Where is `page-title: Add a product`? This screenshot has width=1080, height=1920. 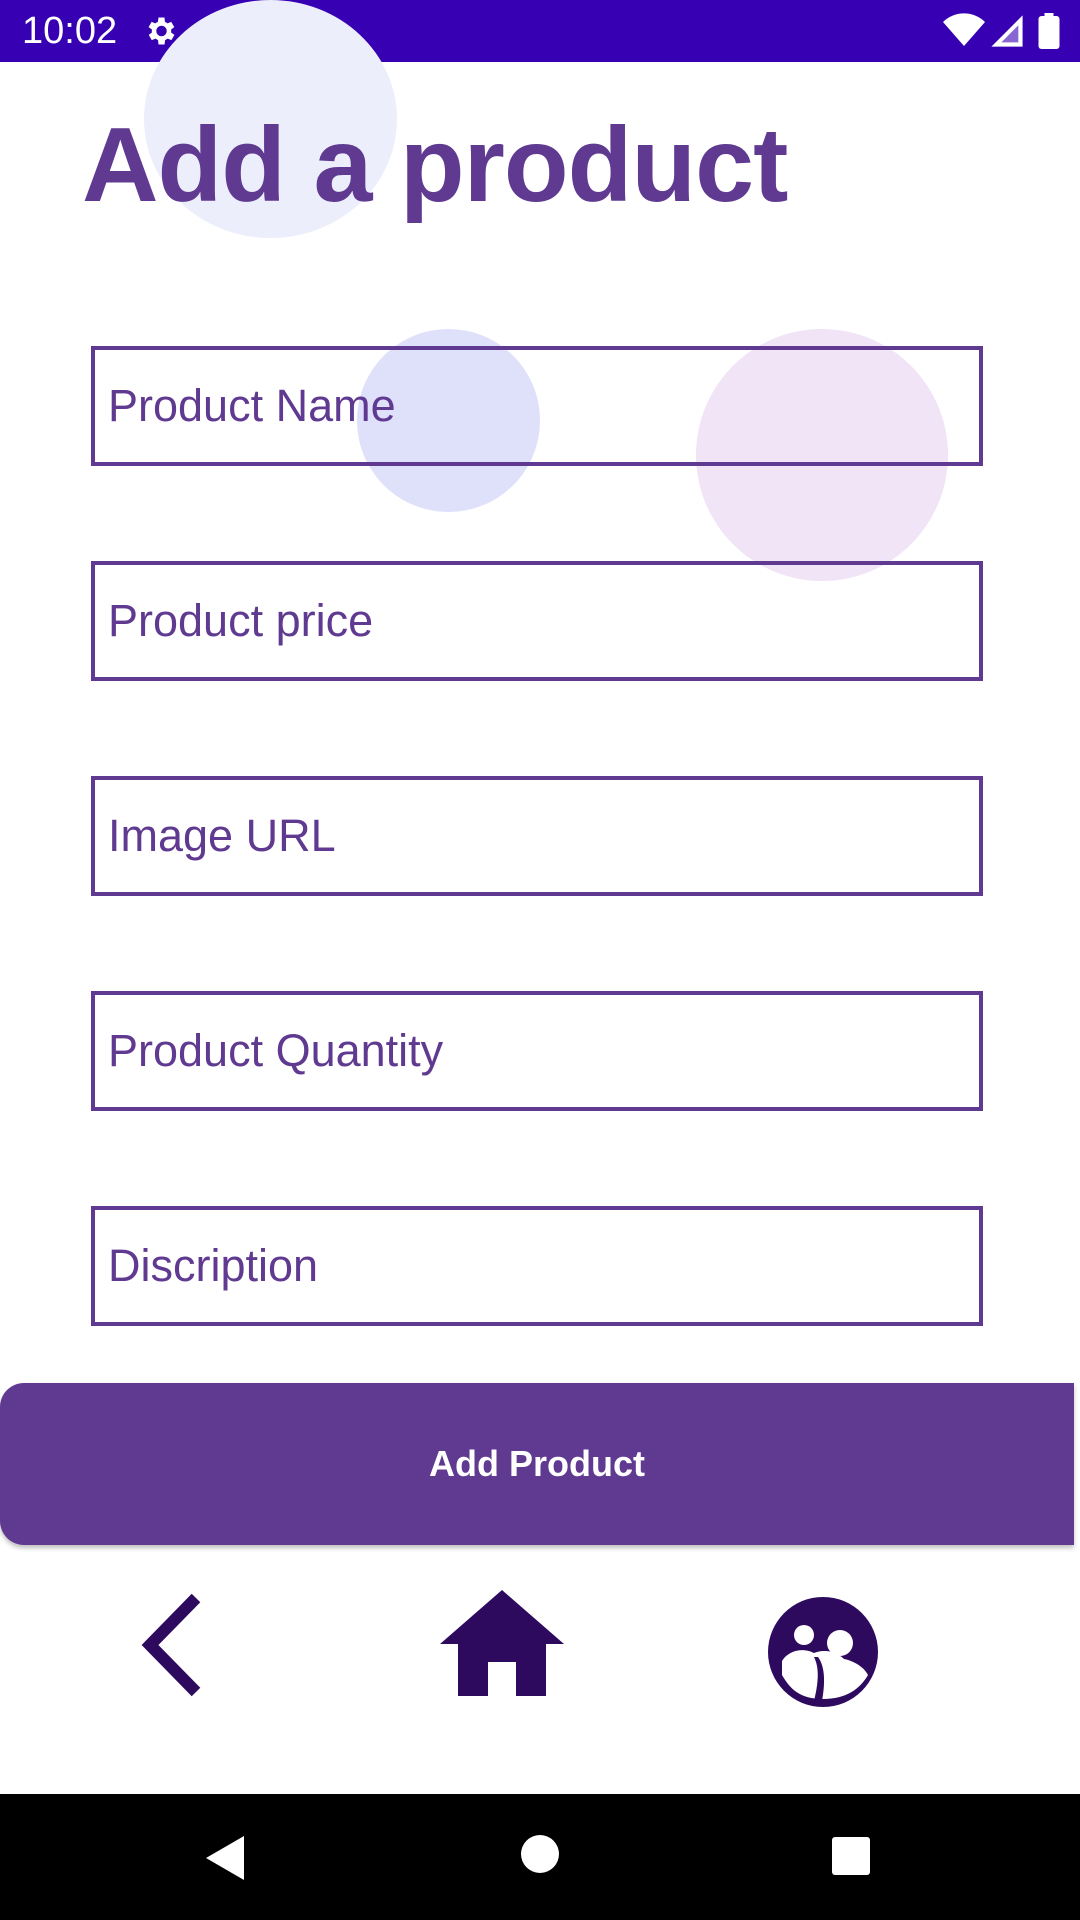 page-title: Add a product is located at coordinates (435, 165).